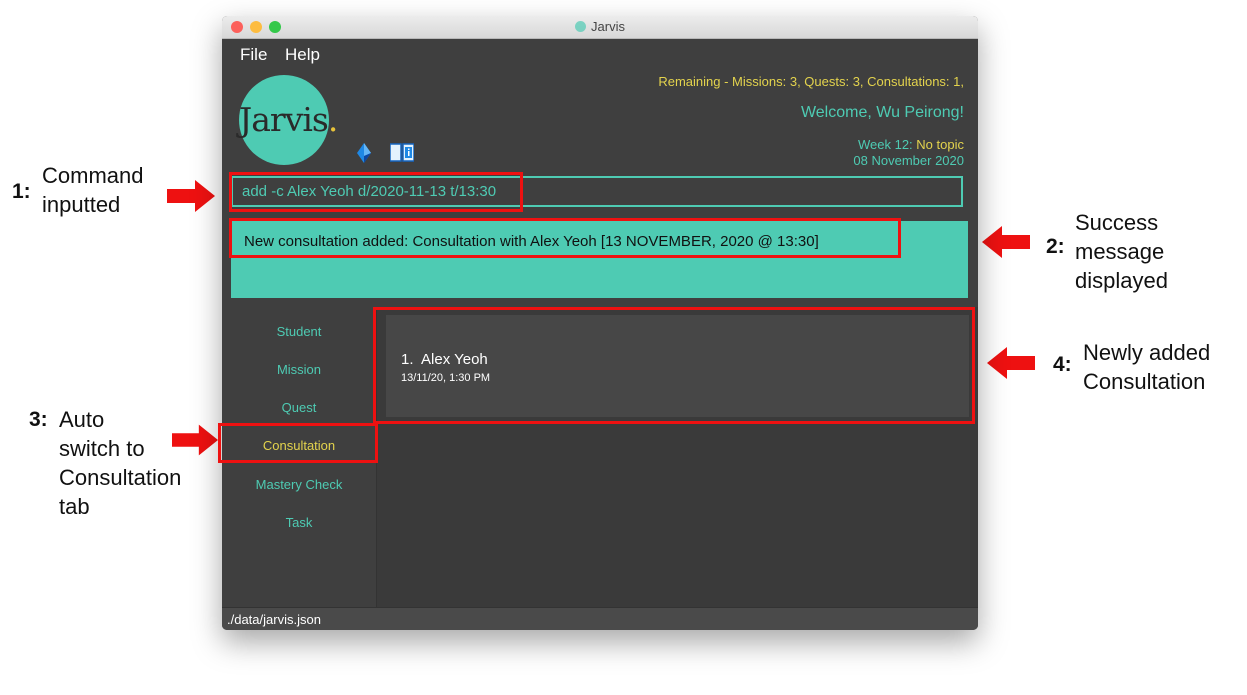 Image resolution: width=1247 pixels, height=695 pixels. What do you see at coordinates (105, 463) in the screenshot?
I see `annotation-3: 3: Auto switch to Consultation tab` at bounding box center [105, 463].